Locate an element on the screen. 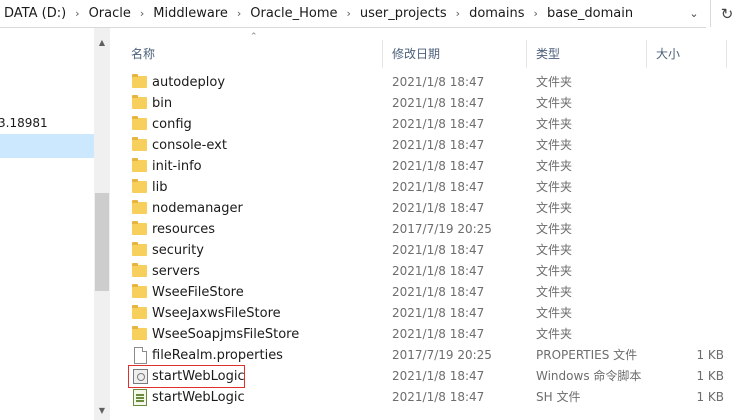  file-name: WseeJaxwsFileStore is located at coordinates (216, 313).